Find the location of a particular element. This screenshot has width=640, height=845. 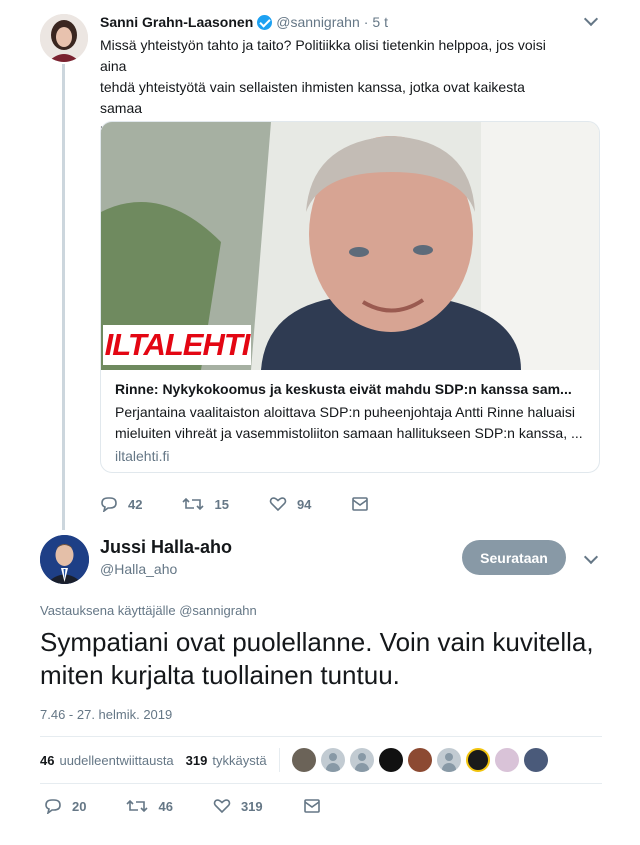

tweet-time: 5 t is located at coordinates (380, 22).